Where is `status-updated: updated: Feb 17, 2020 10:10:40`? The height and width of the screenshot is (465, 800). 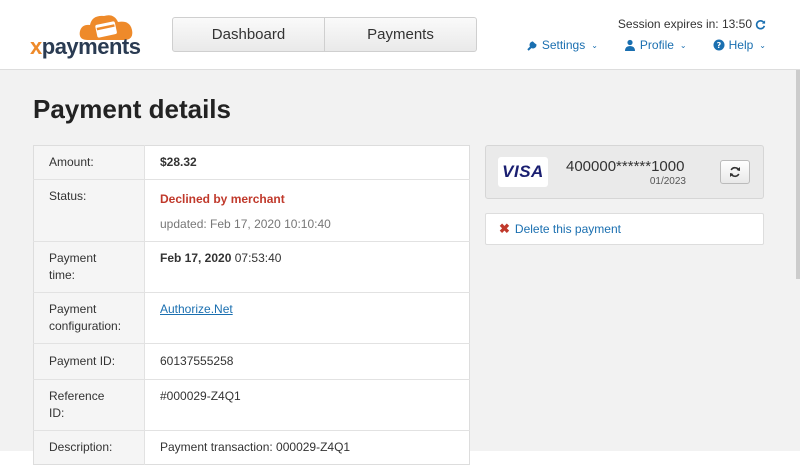
status-updated: updated: Feb 17, 2020 10:10:40 is located at coordinates (245, 224).